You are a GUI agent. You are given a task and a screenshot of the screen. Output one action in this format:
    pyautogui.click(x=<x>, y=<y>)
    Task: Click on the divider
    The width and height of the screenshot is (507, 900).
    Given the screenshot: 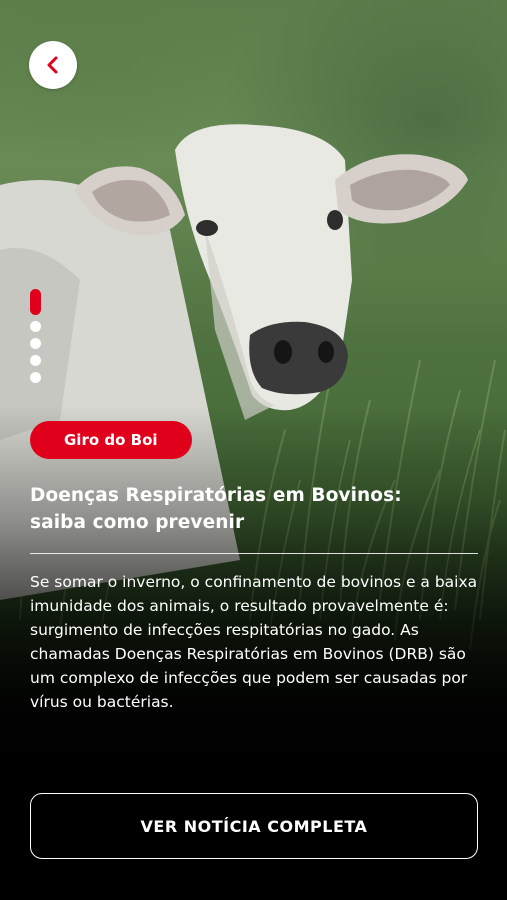 What is the action you would take?
    pyautogui.click(x=254, y=553)
    